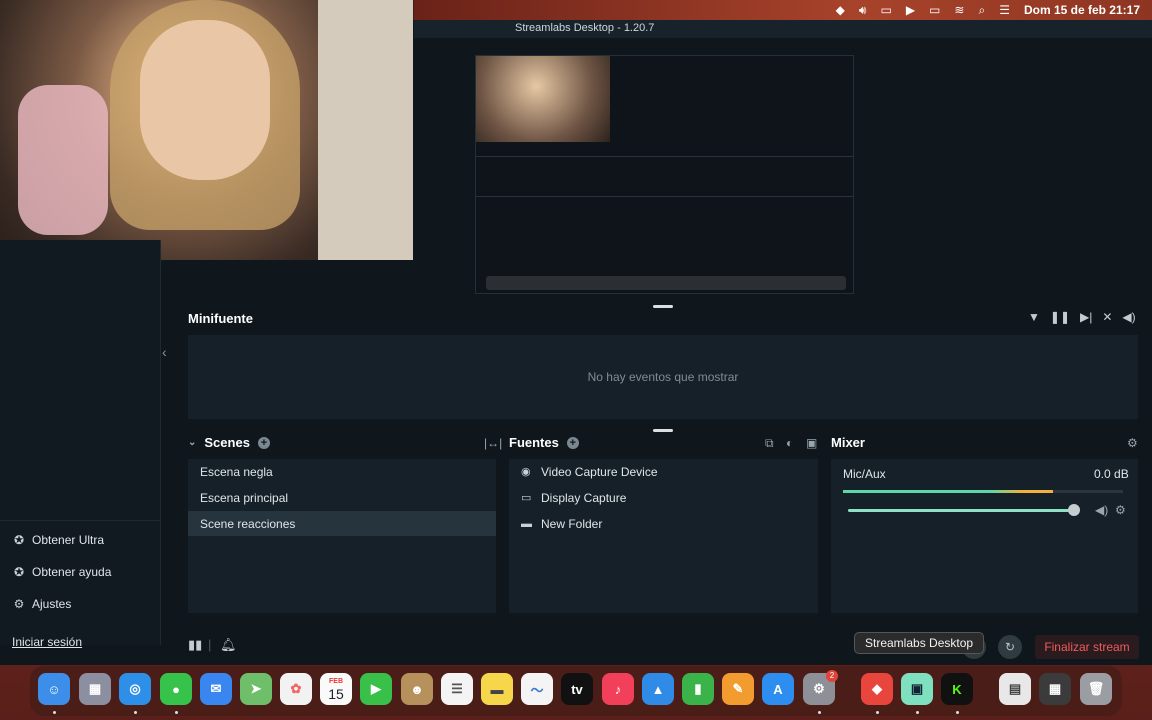 Image resolution: width=1152 pixels, height=720 pixels. Describe the element at coordinates (863, 10) in the screenshot. I see `volume-icon: 🔊︎` at that location.